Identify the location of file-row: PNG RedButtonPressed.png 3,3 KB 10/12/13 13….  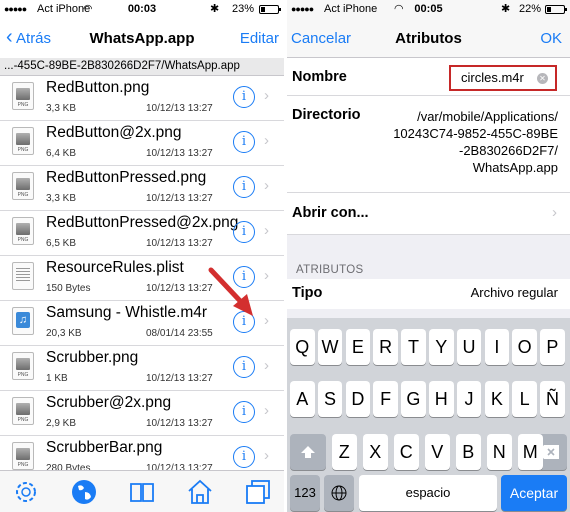
(142, 188).